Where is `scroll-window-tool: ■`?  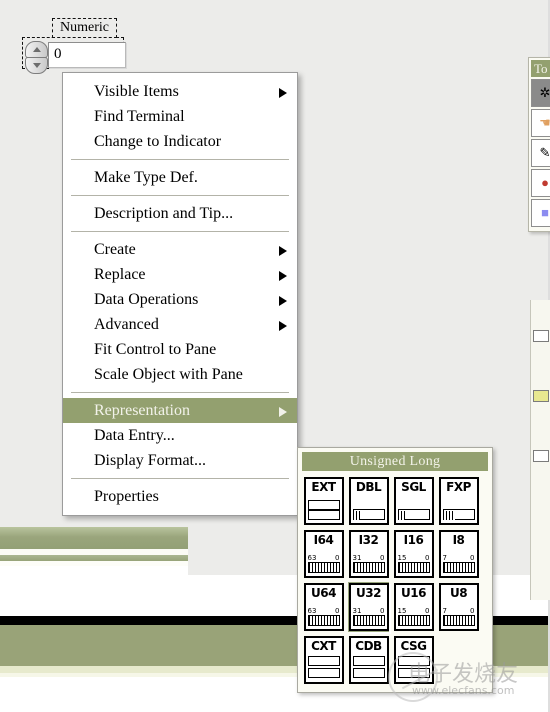
scroll-window-tool: ■ is located at coordinates (540, 213).